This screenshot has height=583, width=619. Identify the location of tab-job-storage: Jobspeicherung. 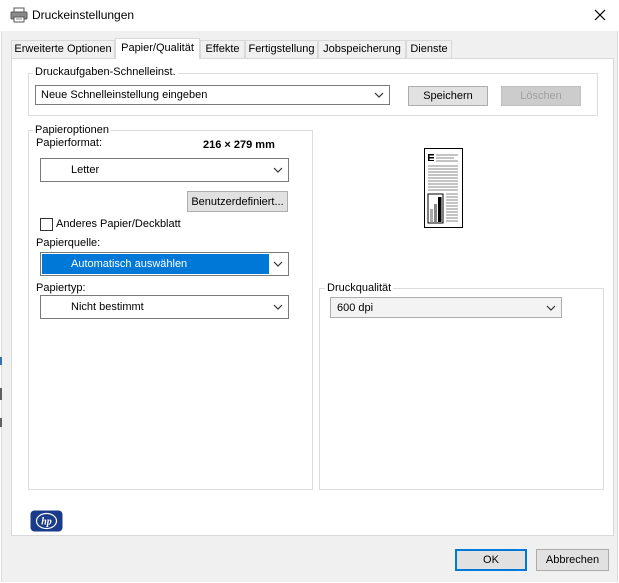
(362, 49).